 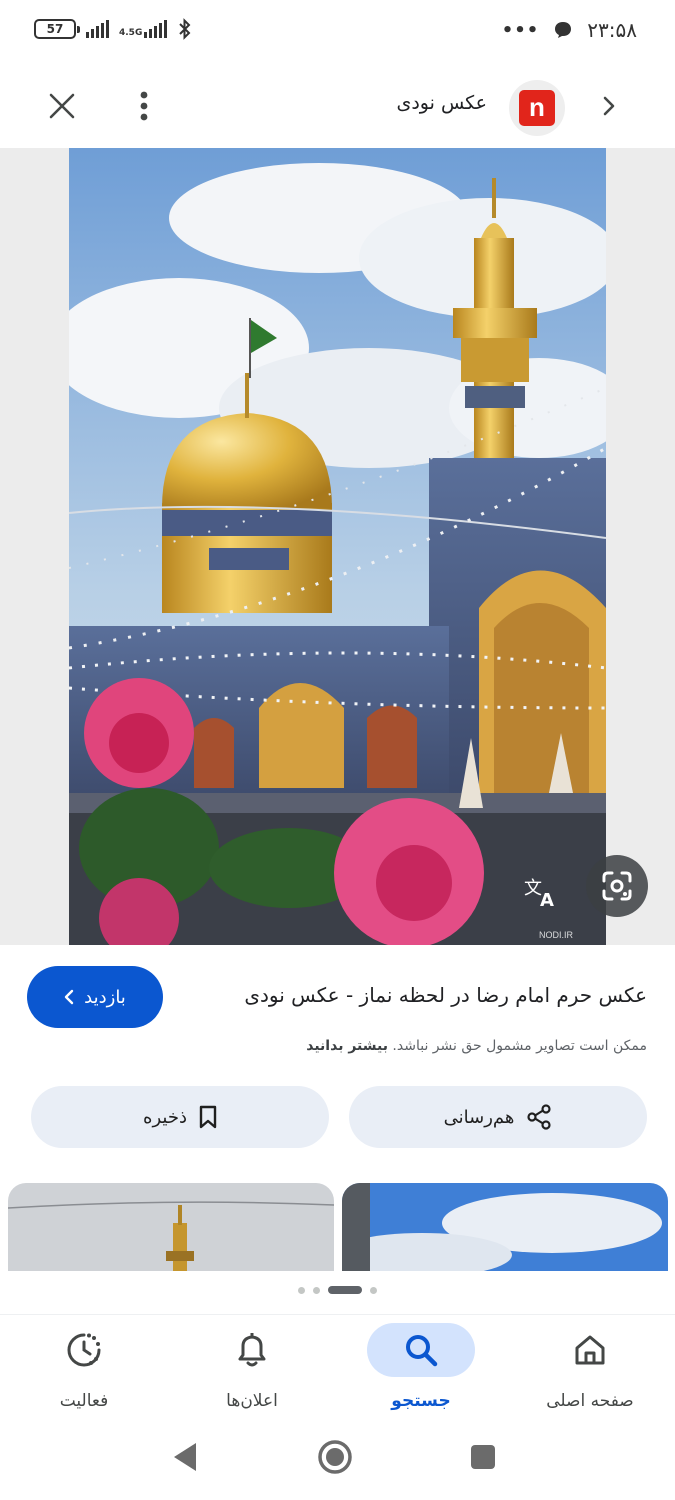 I want to click on carousel-pager, so click(x=337, y=1290).